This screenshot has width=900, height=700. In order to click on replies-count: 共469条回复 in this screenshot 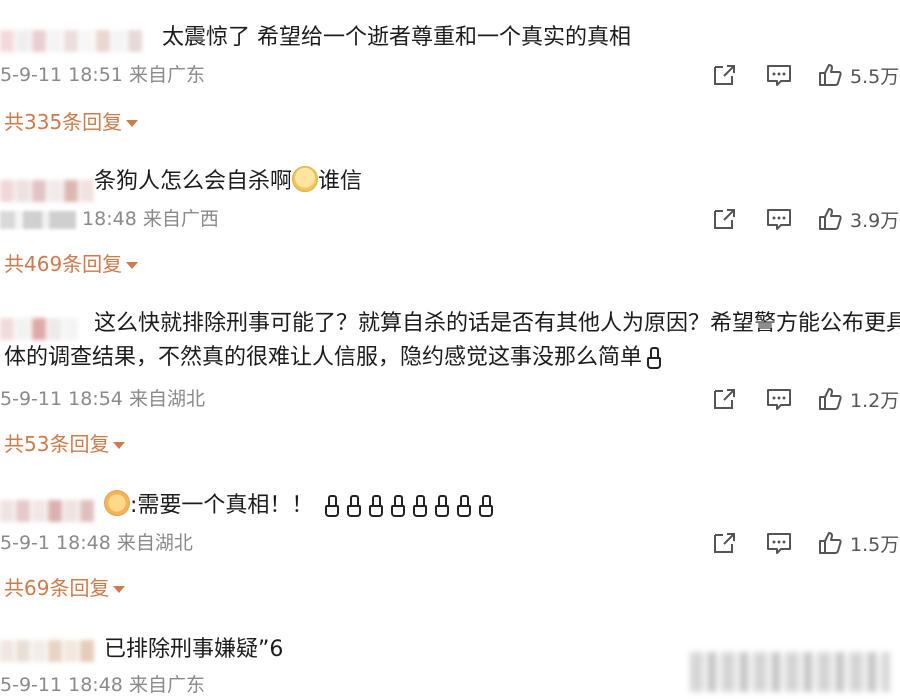, I will do `click(63, 264)`.